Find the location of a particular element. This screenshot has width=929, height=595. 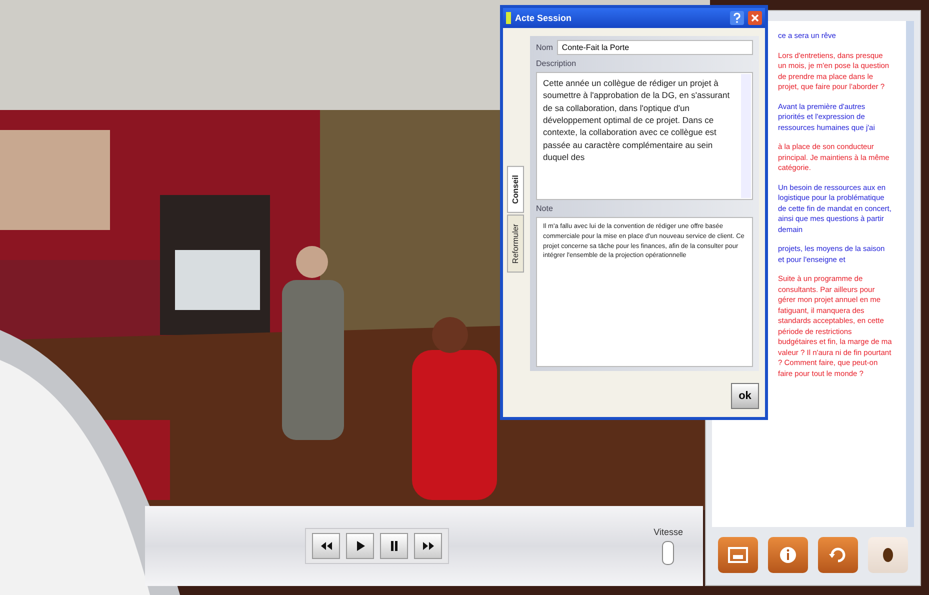

picture-tool-button is located at coordinates (738, 555).